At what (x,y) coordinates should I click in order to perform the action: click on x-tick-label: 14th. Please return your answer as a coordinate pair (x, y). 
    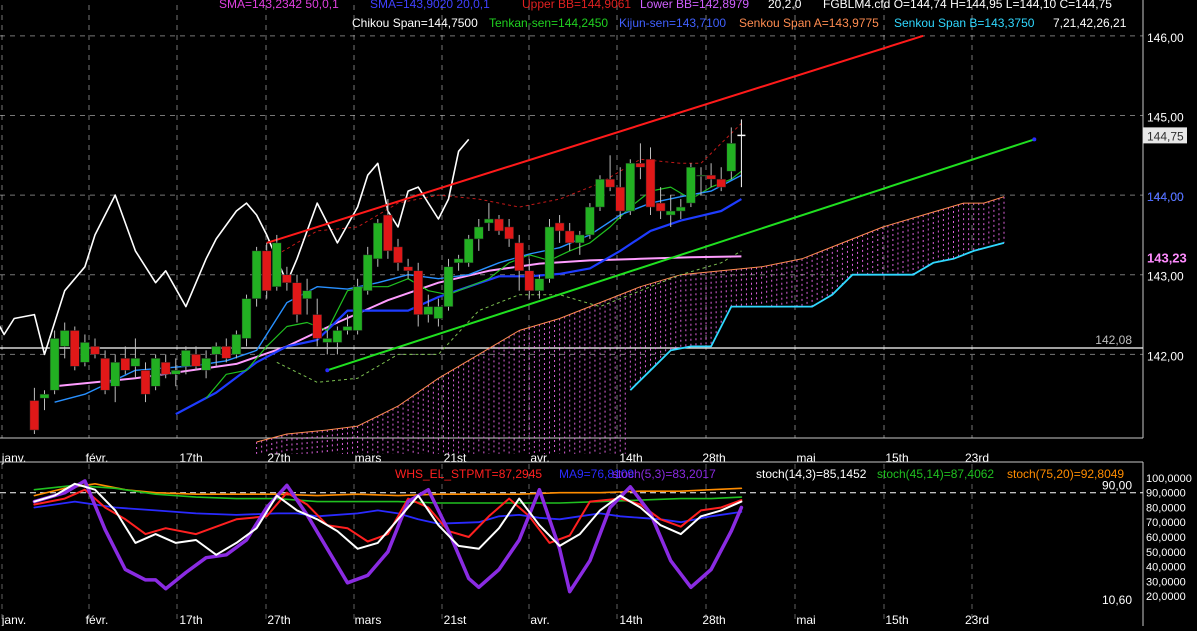
    Looking at the image, I should click on (630, 619).